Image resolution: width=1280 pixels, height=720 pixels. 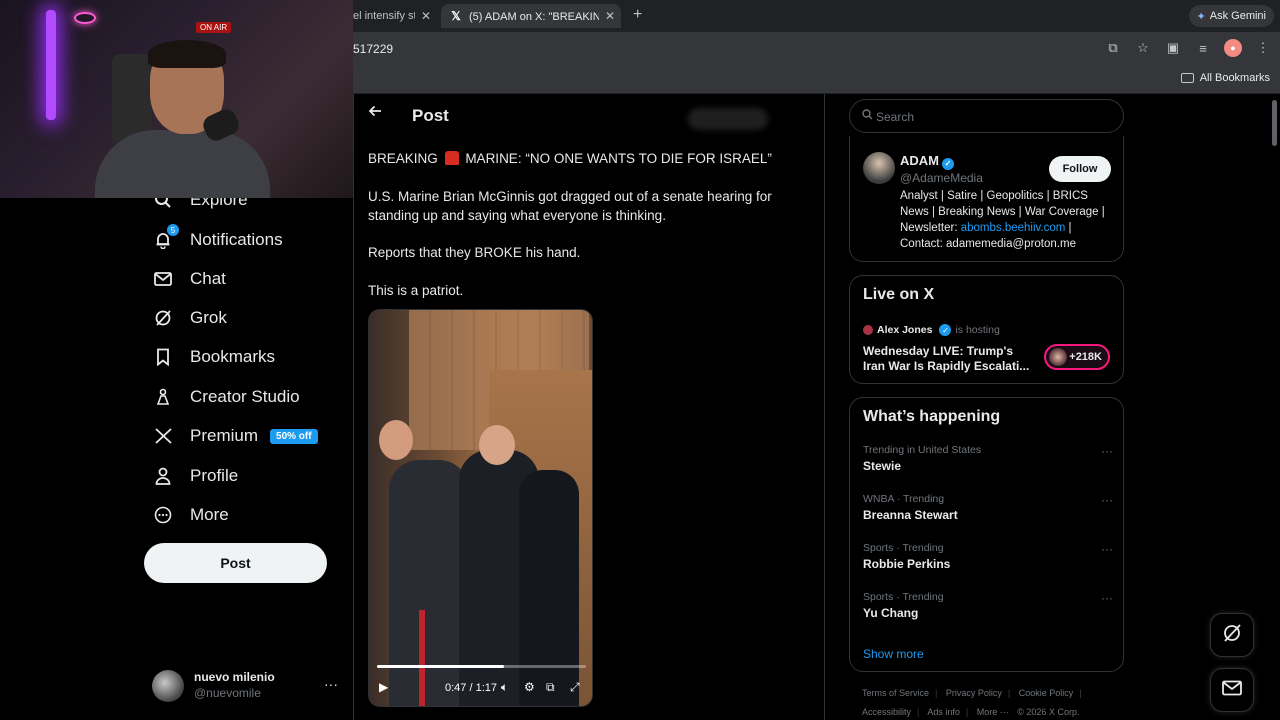 What do you see at coordinates (893, 654) in the screenshot?
I see `show-more-link: Show more` at bounding box center [893, 654].